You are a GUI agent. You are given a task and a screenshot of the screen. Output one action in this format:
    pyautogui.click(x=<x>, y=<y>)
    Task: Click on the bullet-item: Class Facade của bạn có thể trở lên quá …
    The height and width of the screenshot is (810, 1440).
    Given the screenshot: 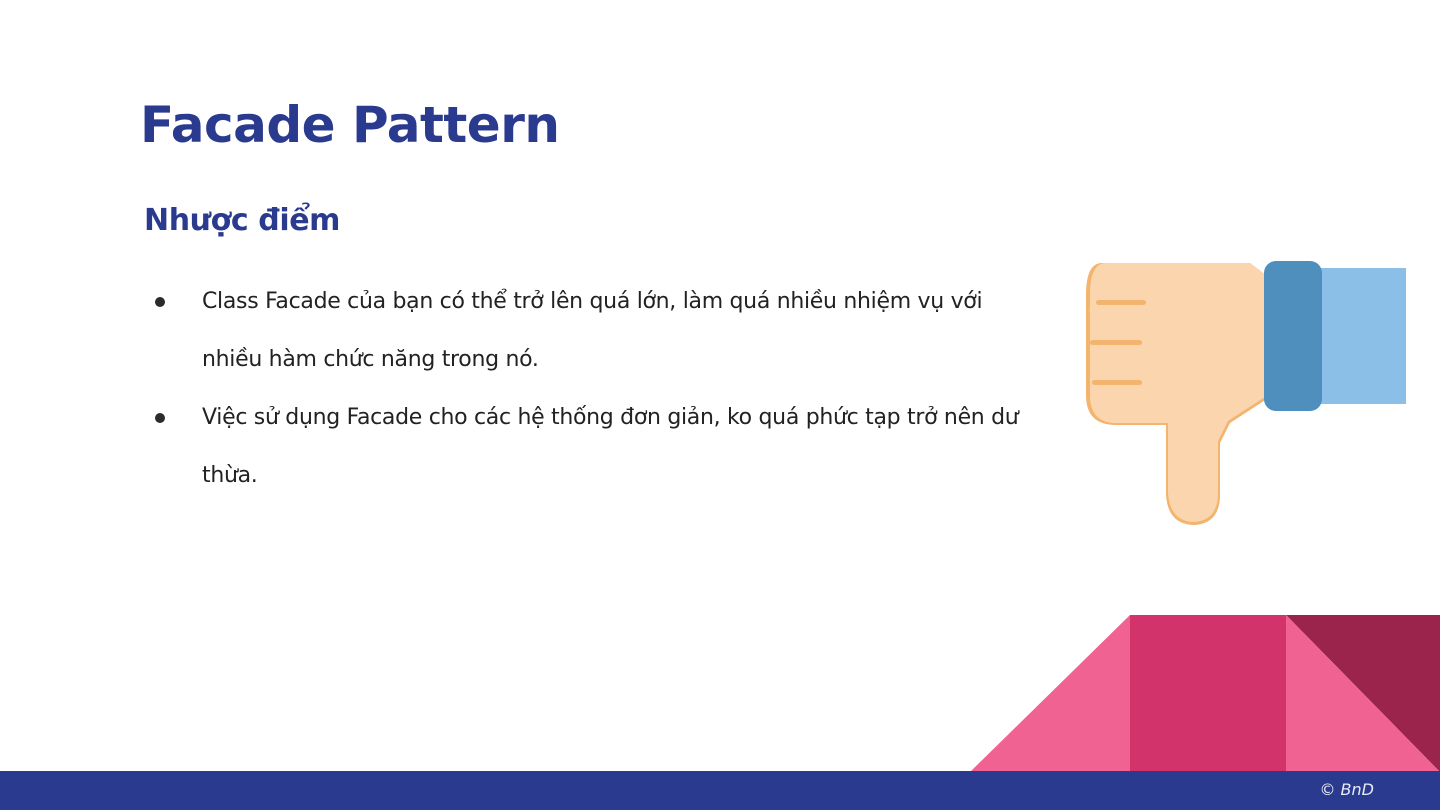 What is the action you would take?
    pyautogui.click(x=590, y=331)
    